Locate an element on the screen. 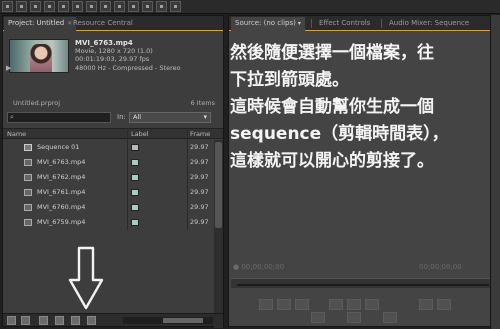 The image size is (500, 329). column-header: Name Label Frame is located at coordinates (113, 133).